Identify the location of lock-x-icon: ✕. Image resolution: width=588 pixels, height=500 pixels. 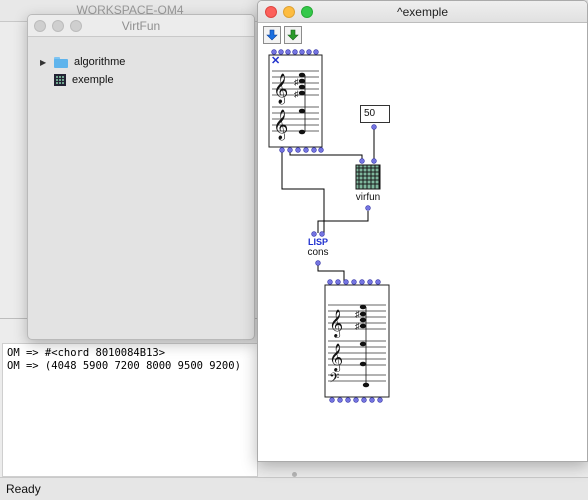
(275, 61).